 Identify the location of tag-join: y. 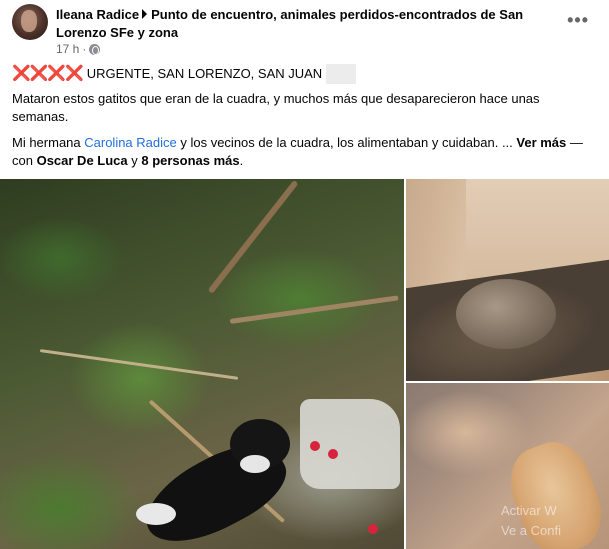
(134, 160).